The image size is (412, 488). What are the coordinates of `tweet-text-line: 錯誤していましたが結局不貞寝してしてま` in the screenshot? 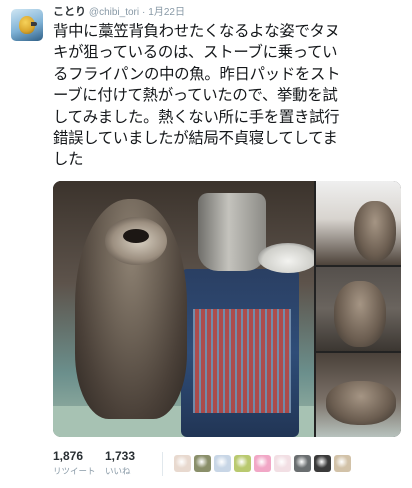 It's located at (195, 138).